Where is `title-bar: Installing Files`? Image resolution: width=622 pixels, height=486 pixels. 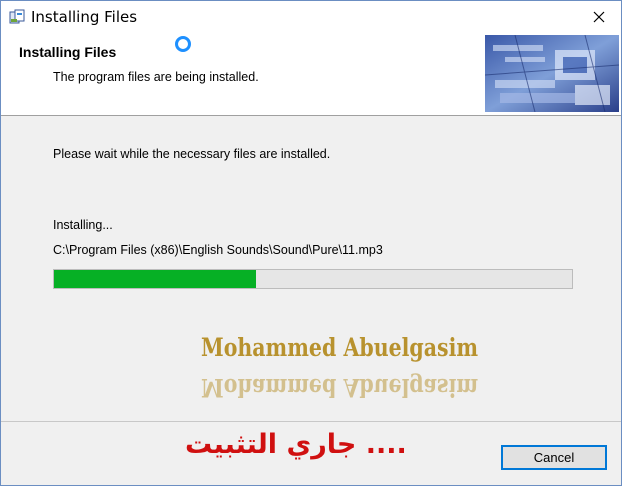 title-bar: Installing Files is located at coordinates (311, 16).